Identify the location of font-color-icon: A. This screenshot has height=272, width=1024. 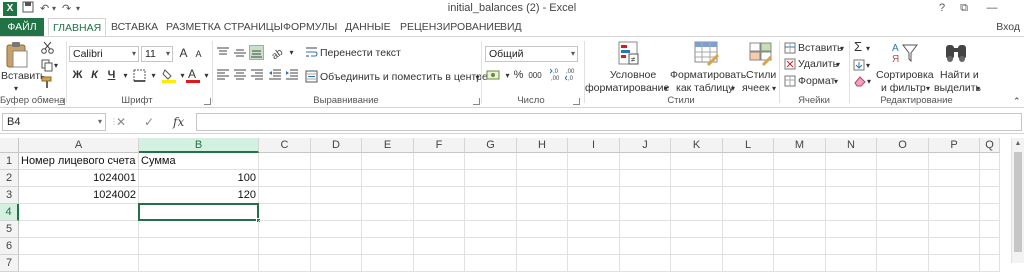
(193, 76).